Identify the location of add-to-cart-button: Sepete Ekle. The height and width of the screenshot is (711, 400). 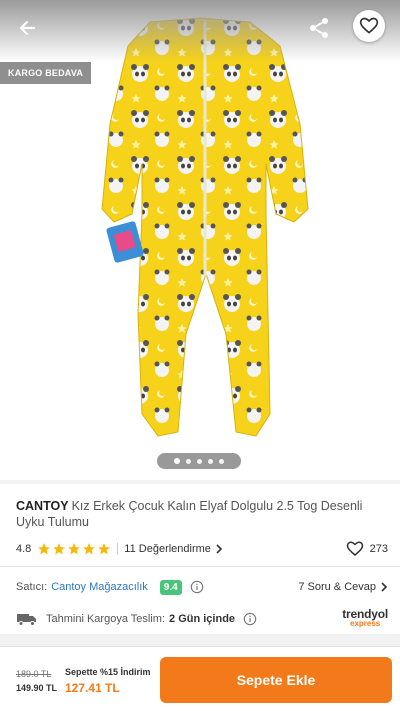
(276, 680).